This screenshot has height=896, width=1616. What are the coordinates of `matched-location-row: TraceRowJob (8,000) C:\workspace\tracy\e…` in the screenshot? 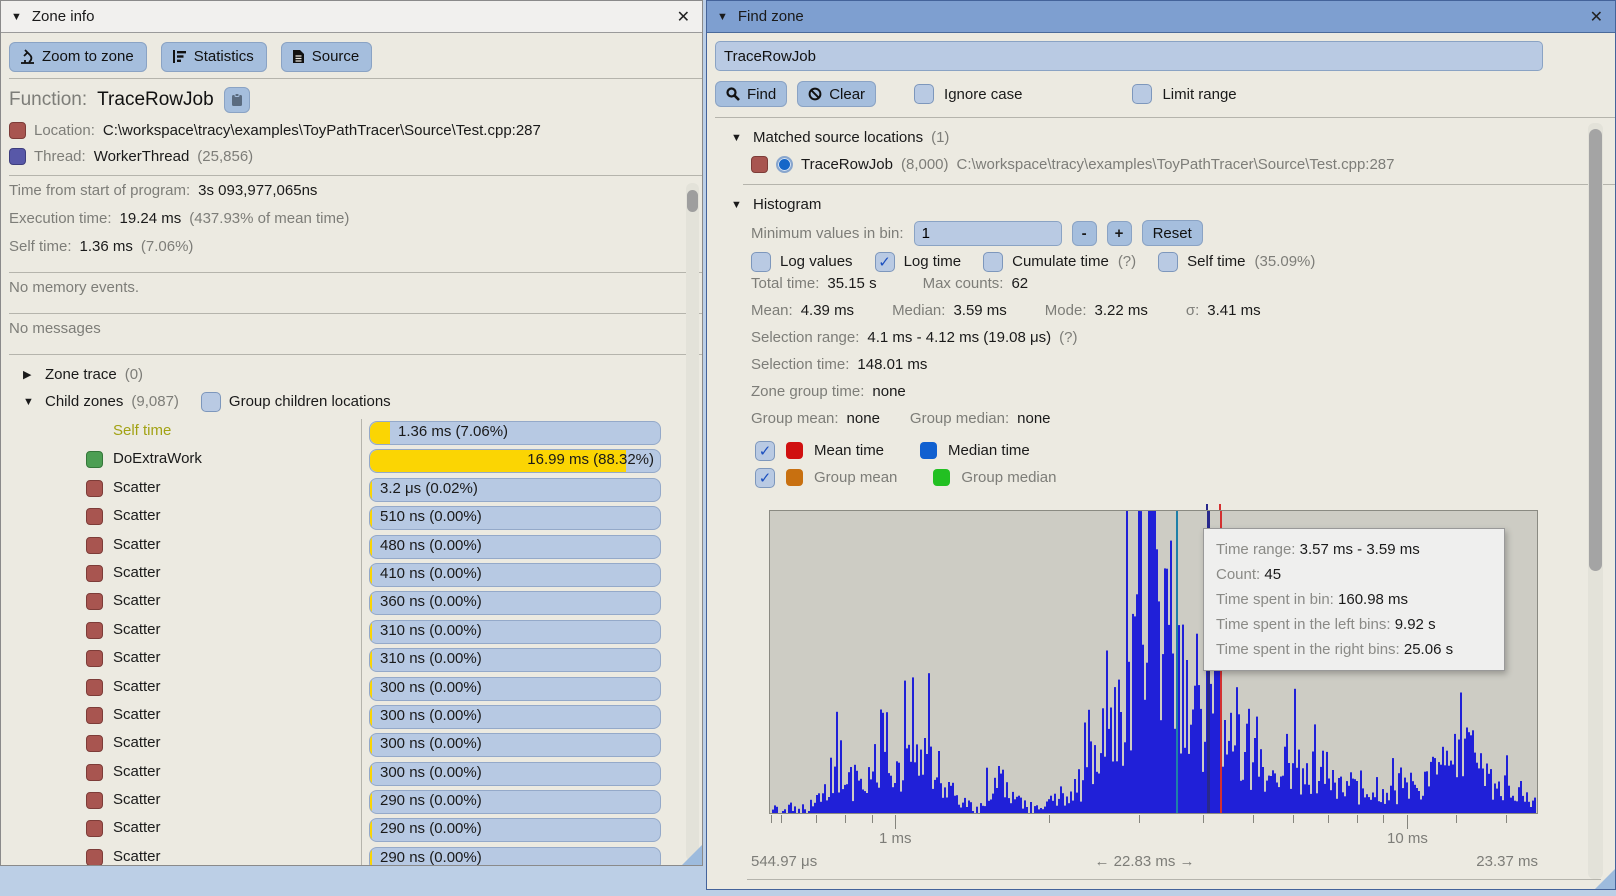 It's located at (1133, 164).